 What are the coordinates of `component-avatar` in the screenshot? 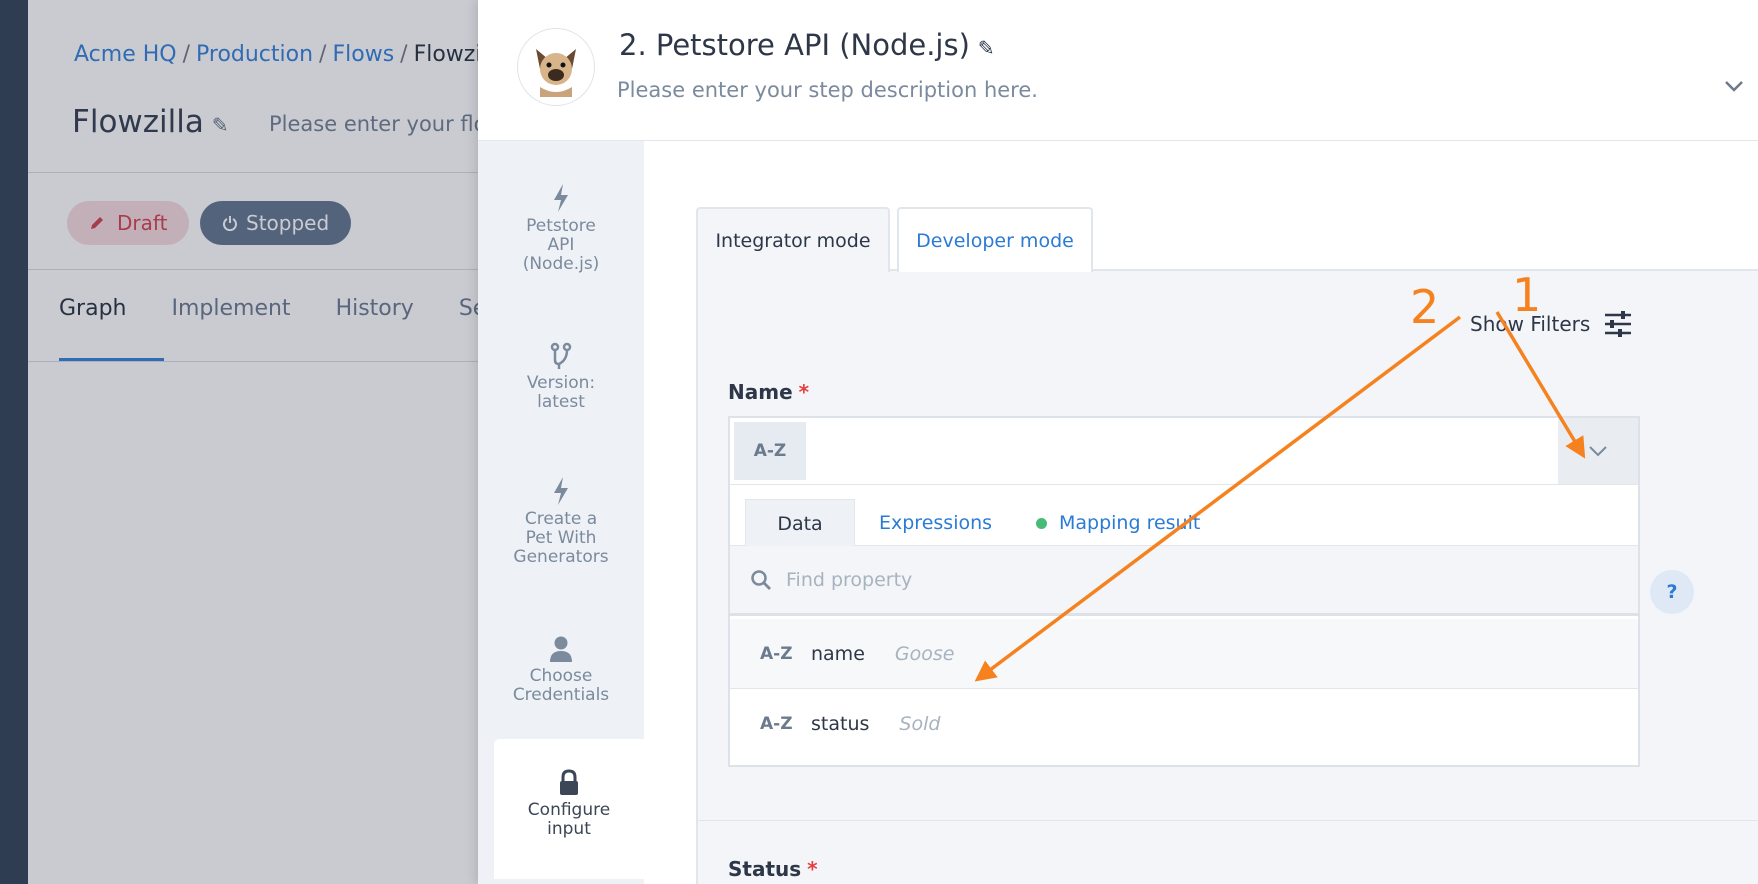 It's located at (556, 67).